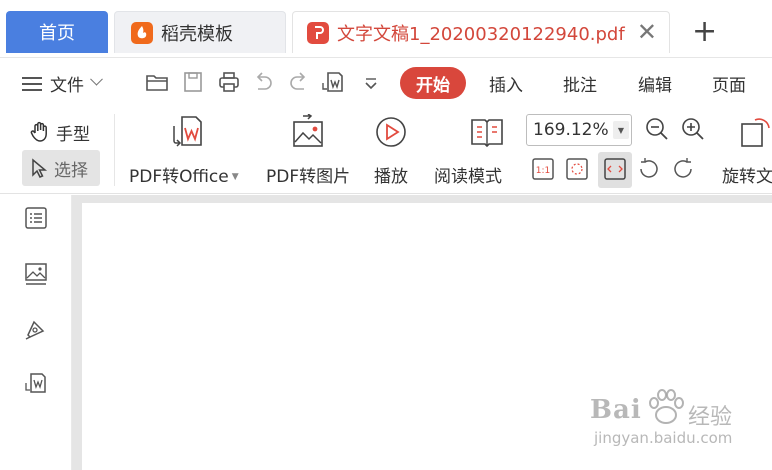  Describe the element at coordinates (308, 130) in the screenshot. I see `pdf-to-image-icon` at that location.